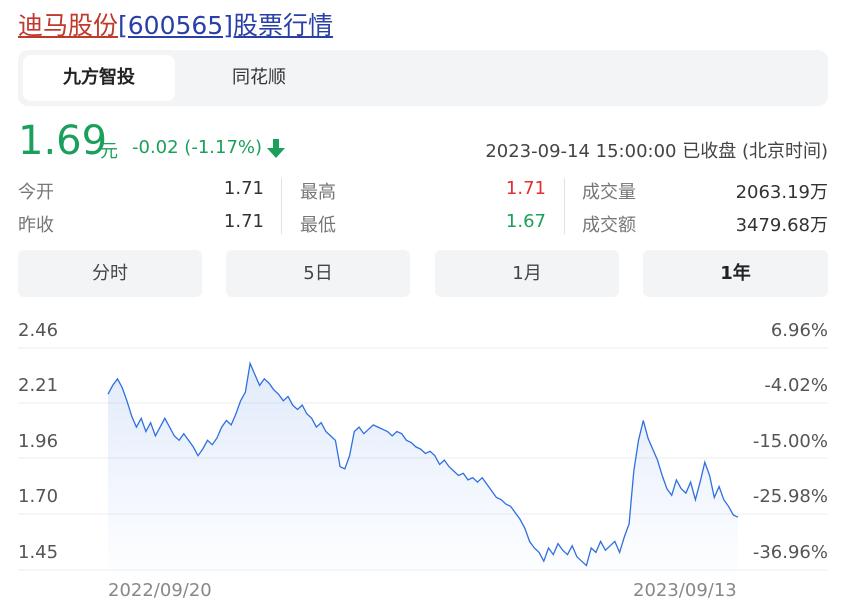 The height and width of the screenshot is (612, 858). What do you see at coordinates (790, 552) in the screenshot?
I see `y-right-tick-label: -36.96%` at bounding box center [790, 552].